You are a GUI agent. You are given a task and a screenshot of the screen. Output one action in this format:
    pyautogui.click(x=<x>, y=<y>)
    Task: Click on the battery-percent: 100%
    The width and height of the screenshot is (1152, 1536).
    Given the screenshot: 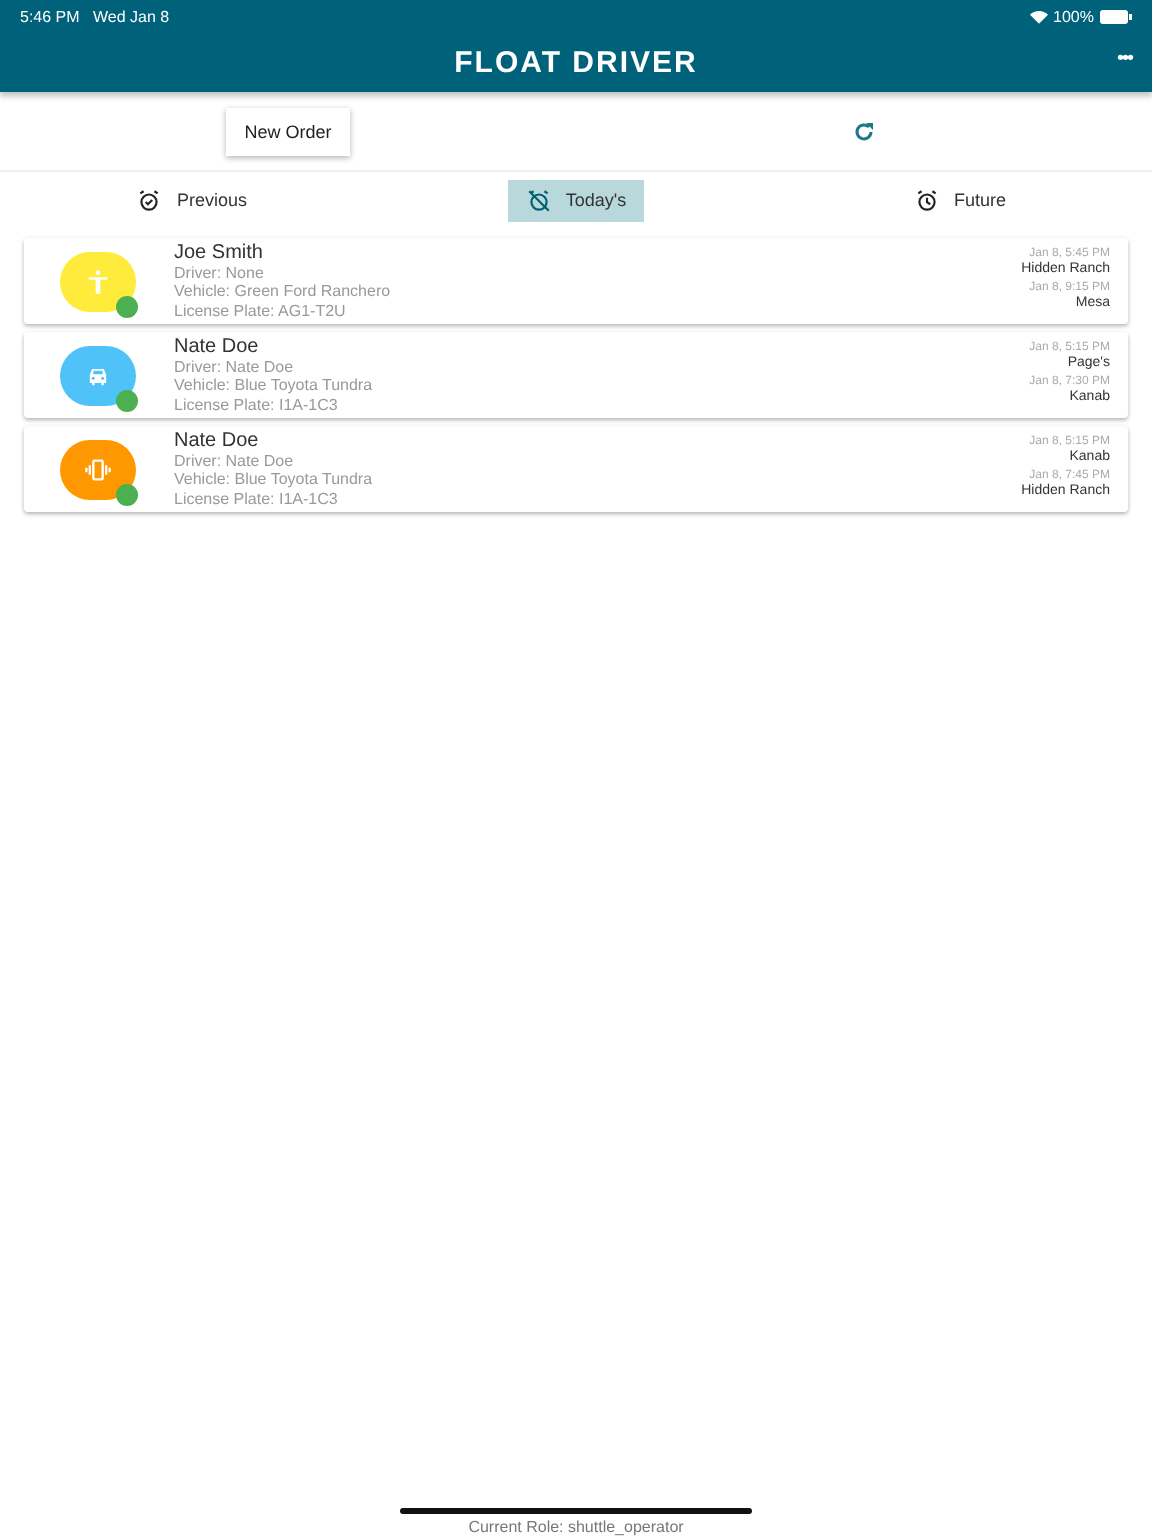 What is the action you would take?
    pyautogui.click(x=1073, y=16)
    